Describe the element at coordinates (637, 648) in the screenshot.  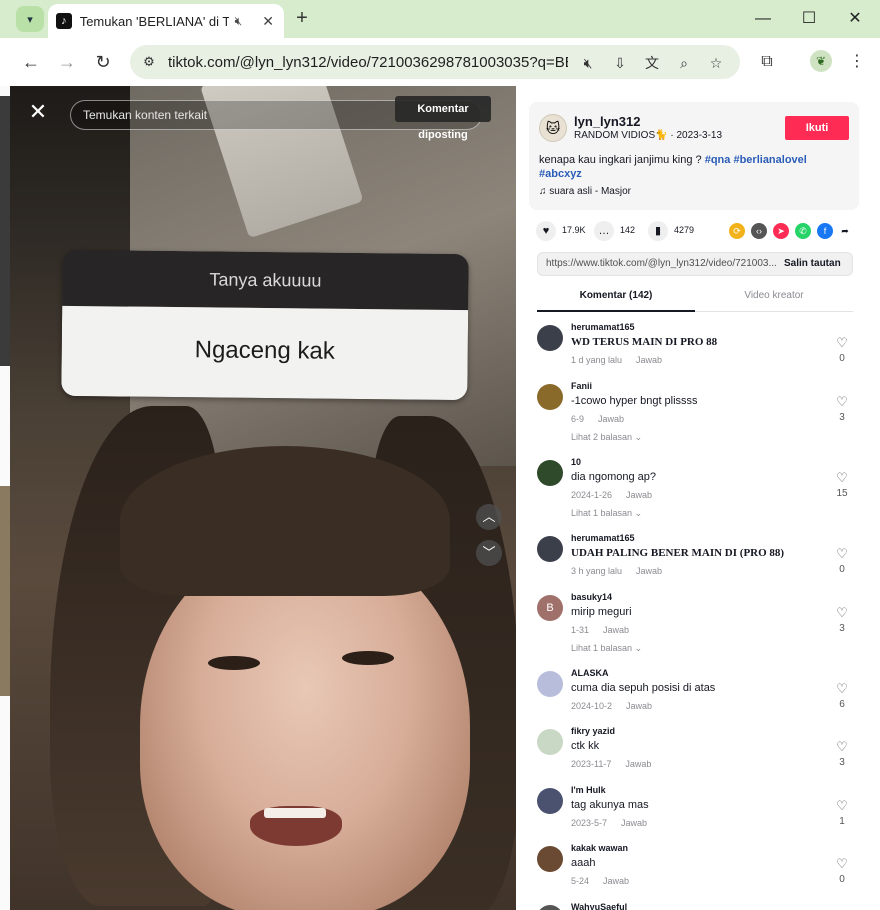
I see `chevron-down-icon: ⌄` at that location.